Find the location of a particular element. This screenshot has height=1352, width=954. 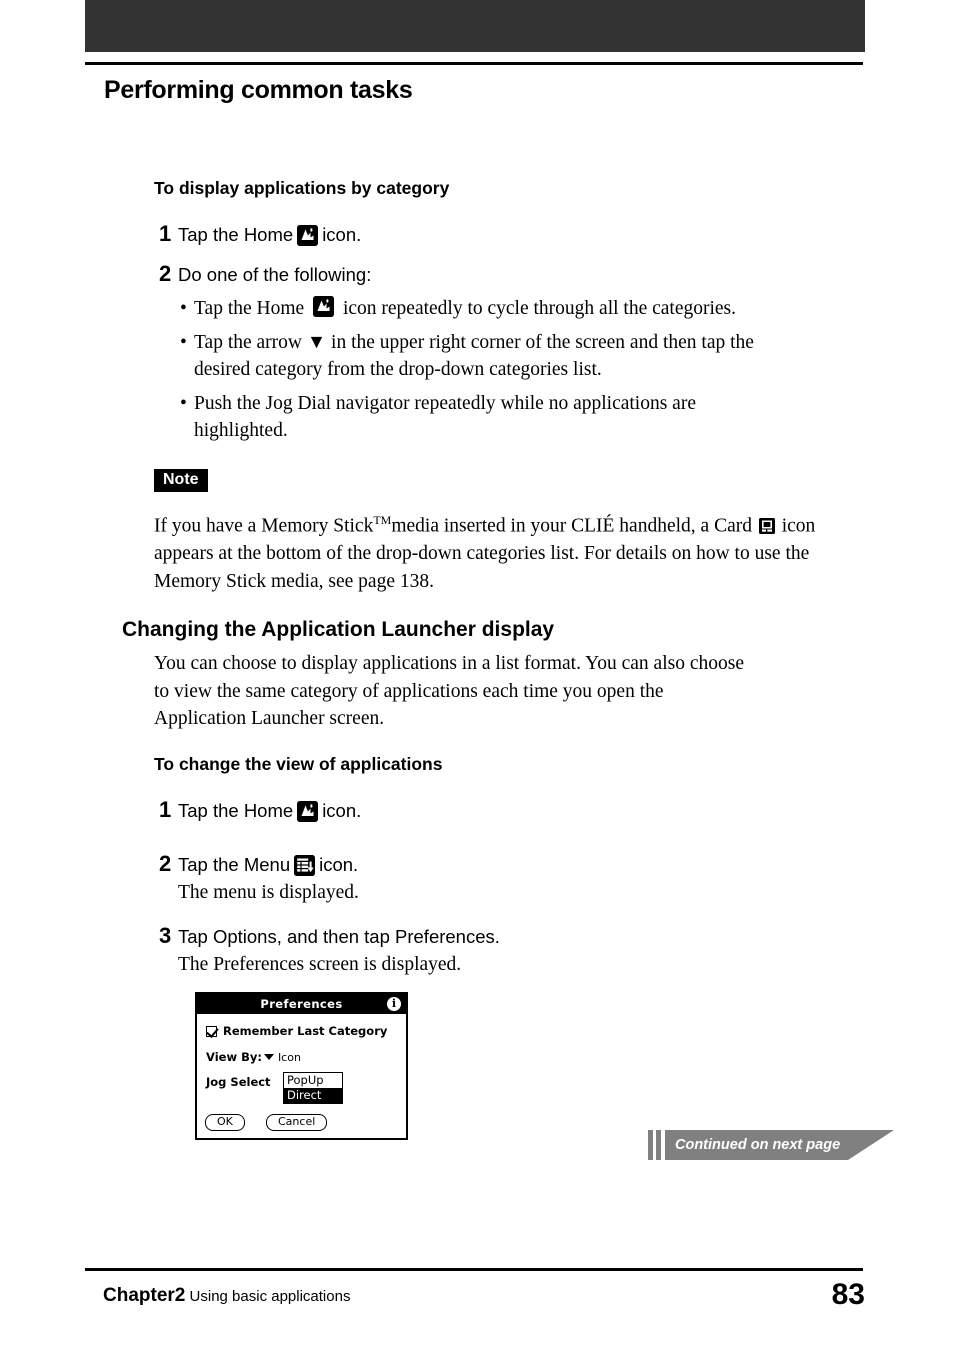

jog-select-popup-list: PopUp Direct is located at coordinates (313, 1088).